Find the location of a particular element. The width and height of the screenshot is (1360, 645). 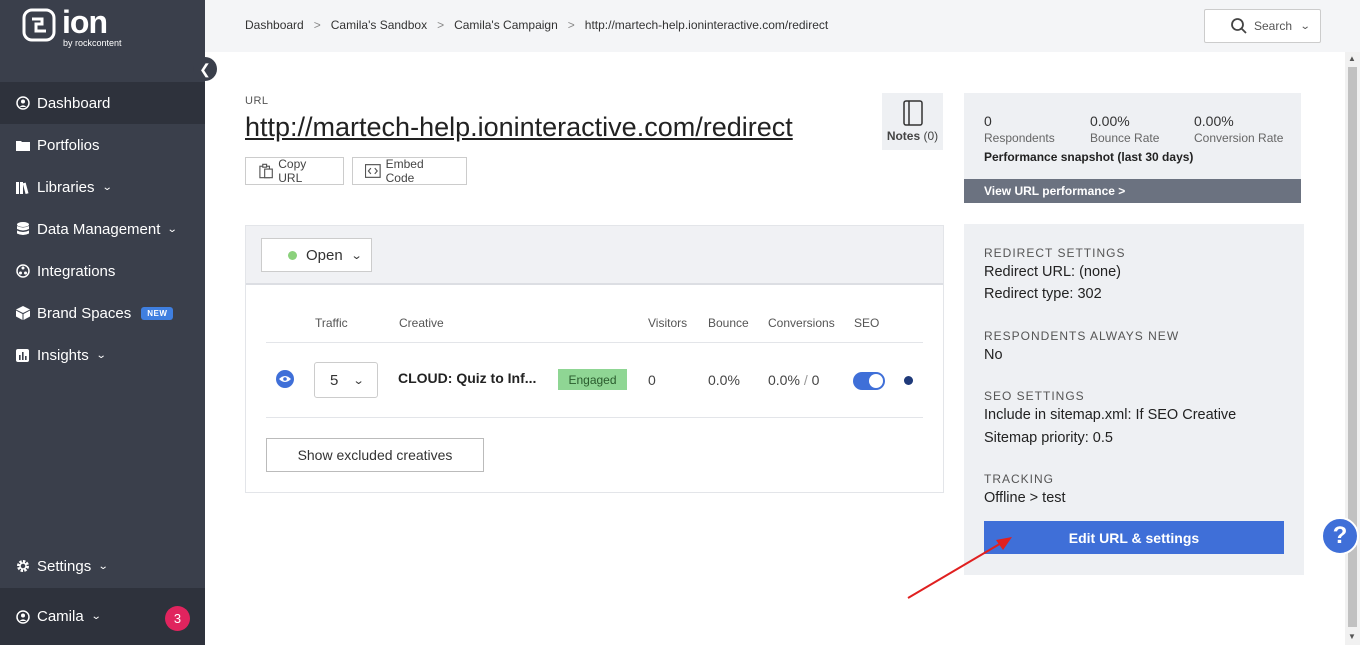

breadcrumb-item-sandbox: Camila's Sandbox is located at coordinates (379, 25).